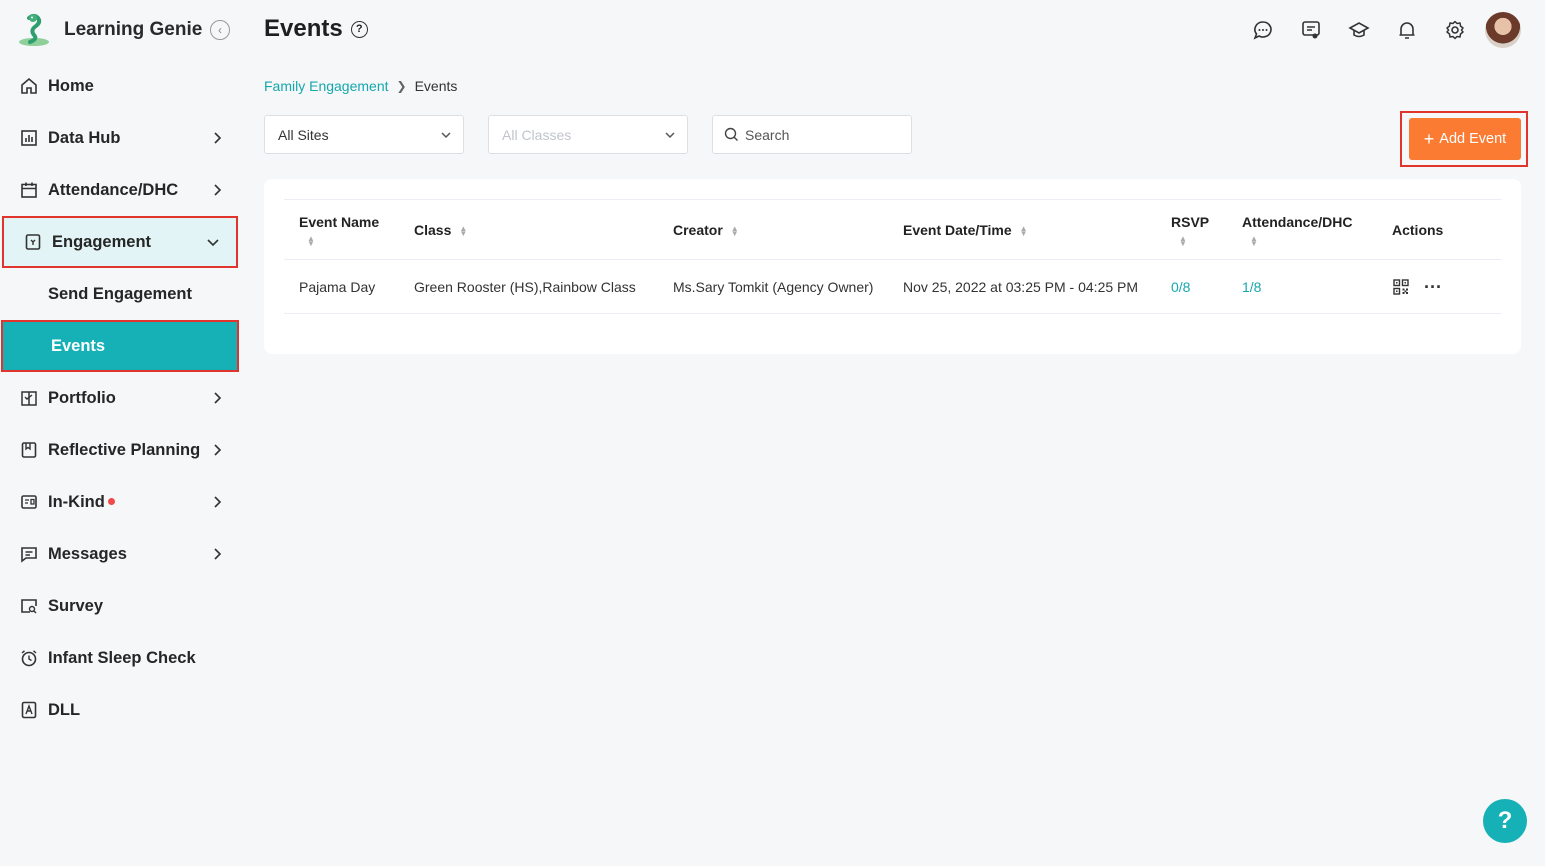 The height and width of the screenshot is (866, 1545). I want to click on sidebar-item-engagement: Engagement, so click(120, 242).